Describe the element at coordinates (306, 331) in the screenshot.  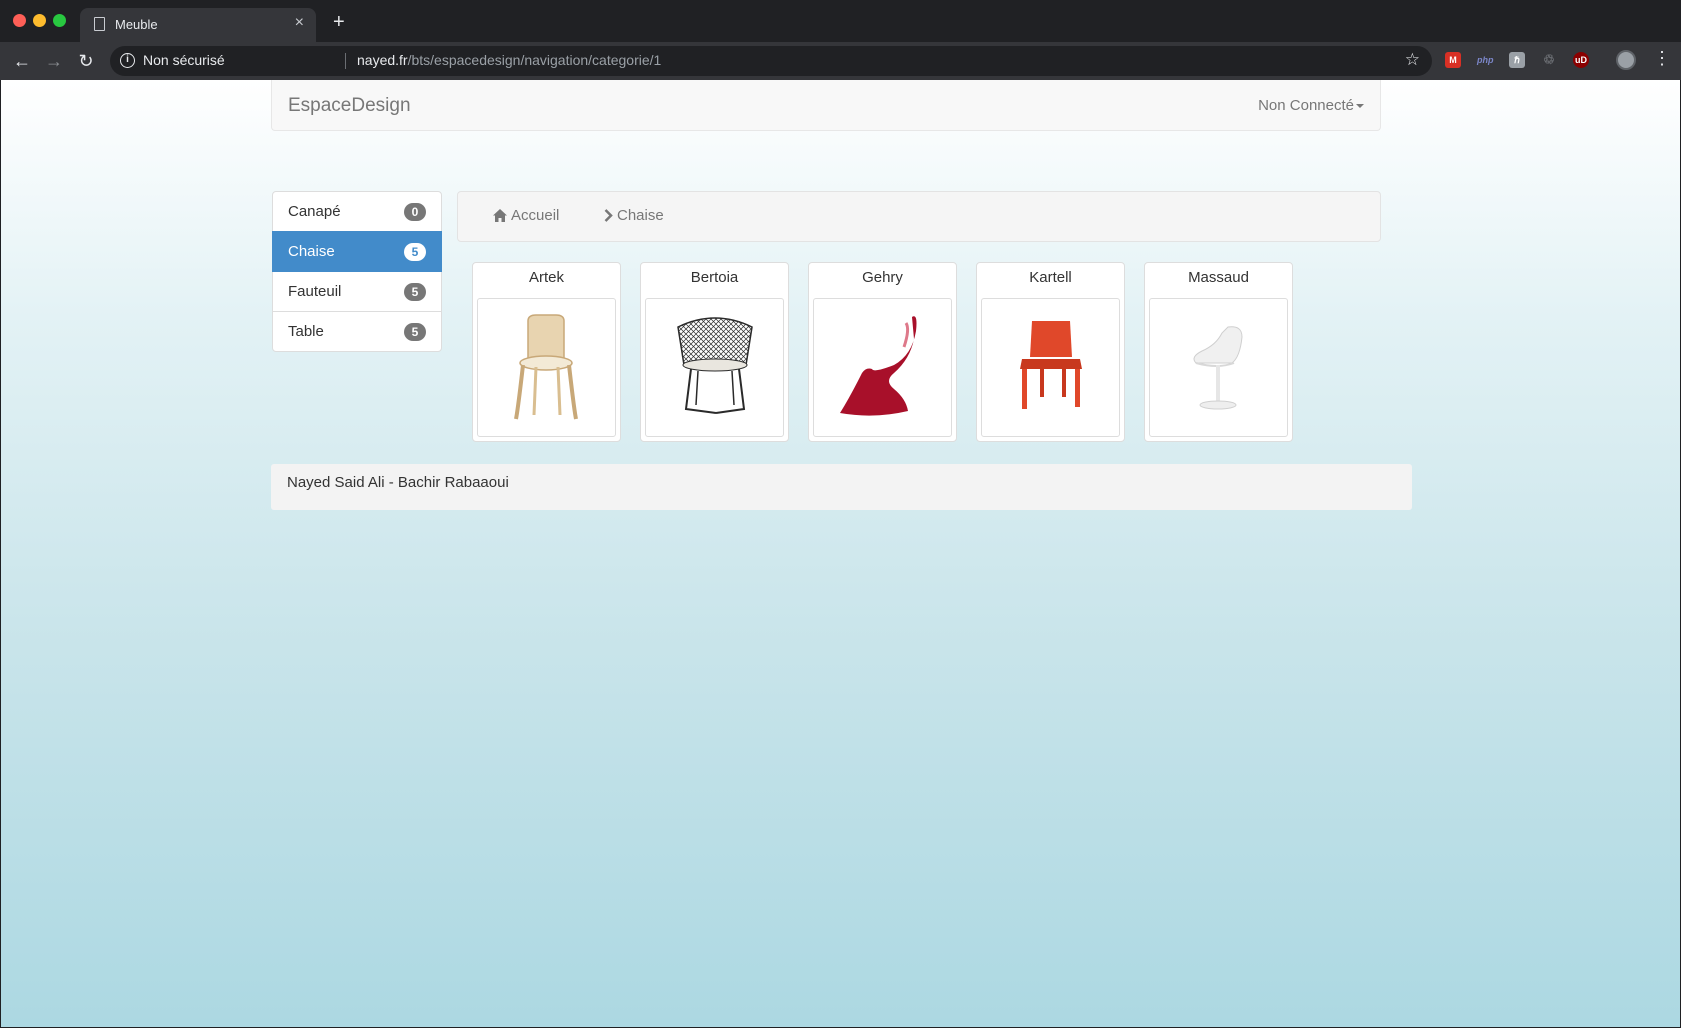
I see `category-label: Table` at that location.